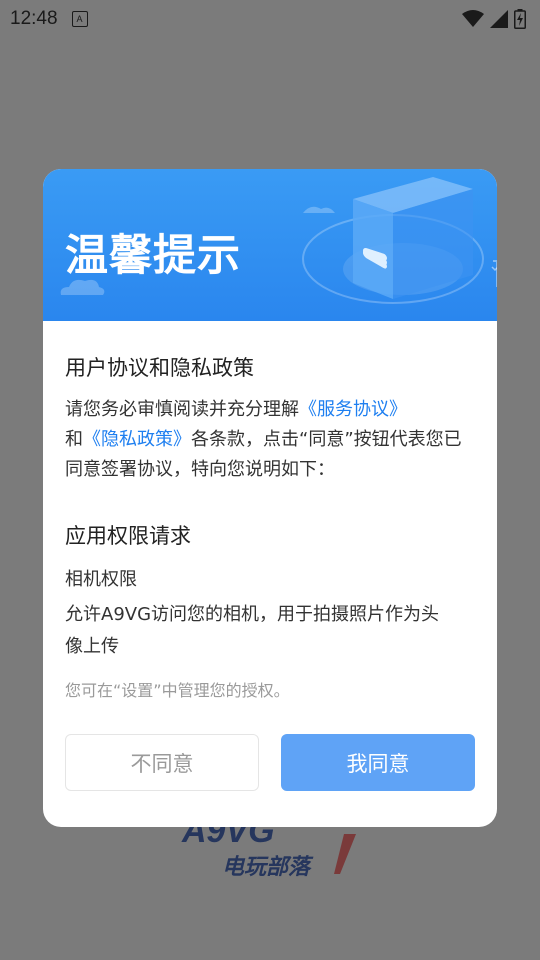  I want to click on cell-signal-icon, so click(499, 19).